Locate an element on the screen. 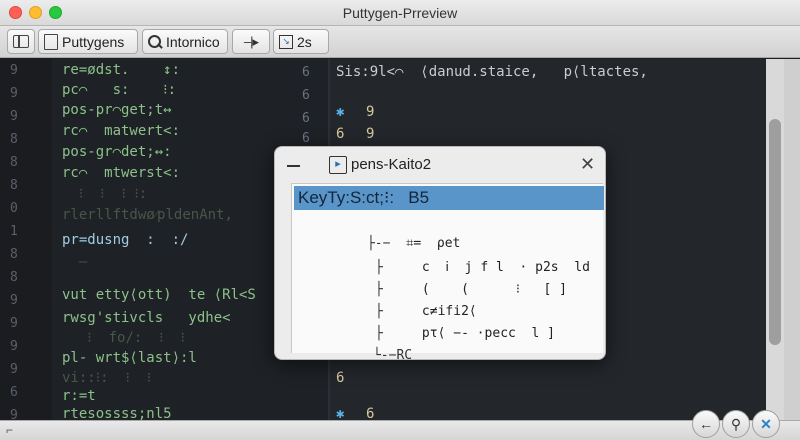 Image resolution: width=800 pixels, height=440 pixels. forward-button: –|▸ is located at coordinates (251, 41).